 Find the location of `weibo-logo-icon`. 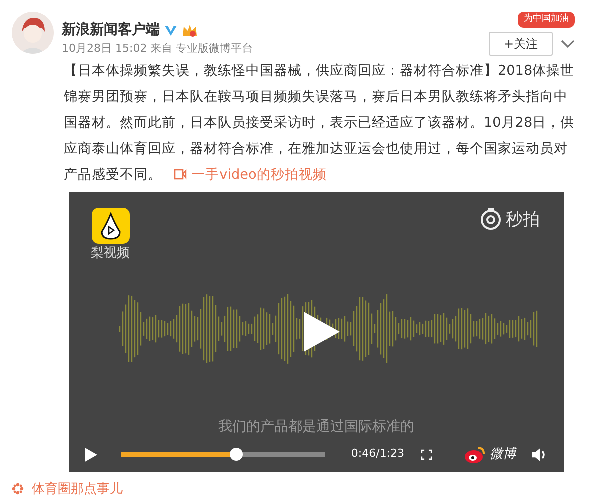

weibo-logo-icon is located at coordinates (475, 455).